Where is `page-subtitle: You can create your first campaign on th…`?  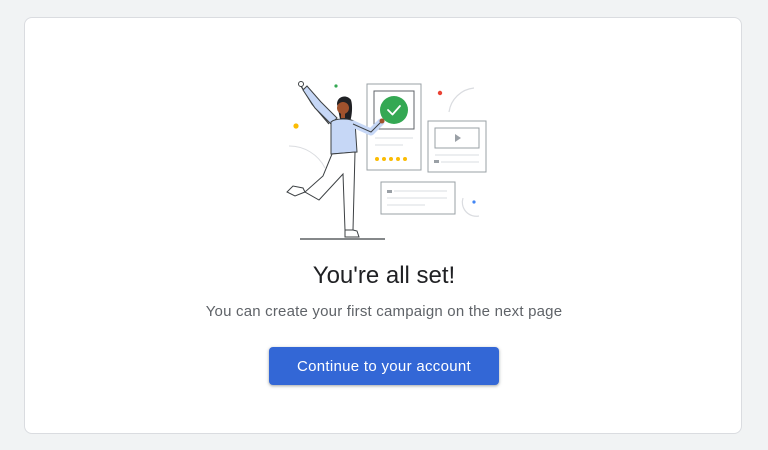 page-subtitle: You can create your first campaign on th… is located at coordinates (384, 311).